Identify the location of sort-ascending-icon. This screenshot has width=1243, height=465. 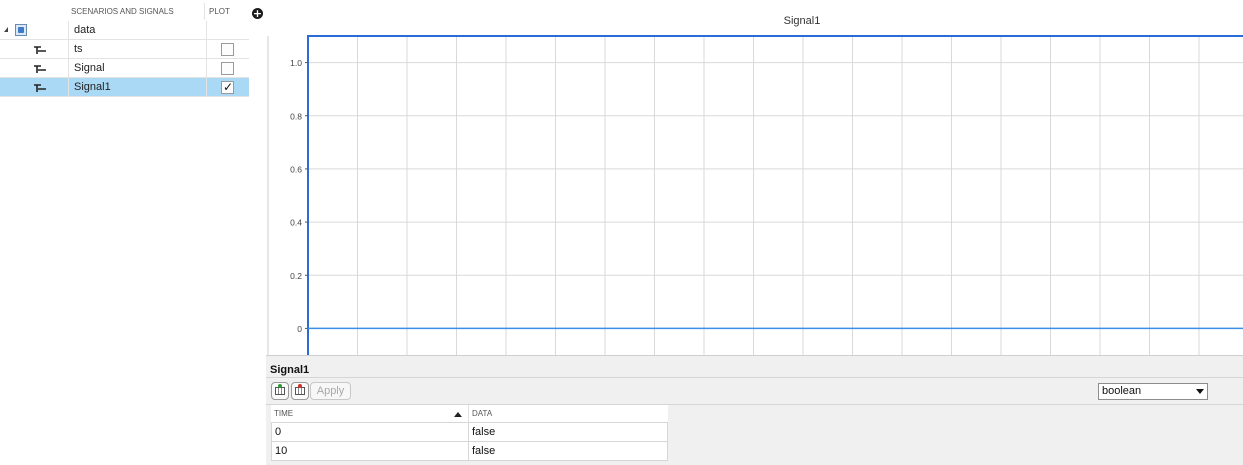
(458, 414).